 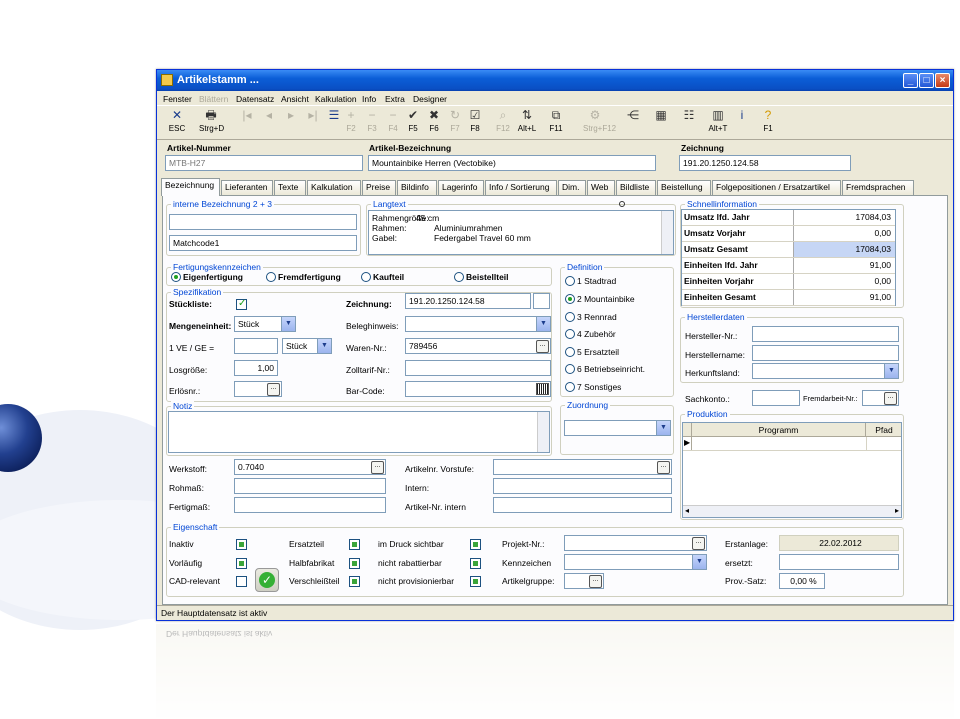 I want to click on copy-button: ⧉ F11, so click(x=556, y=123).